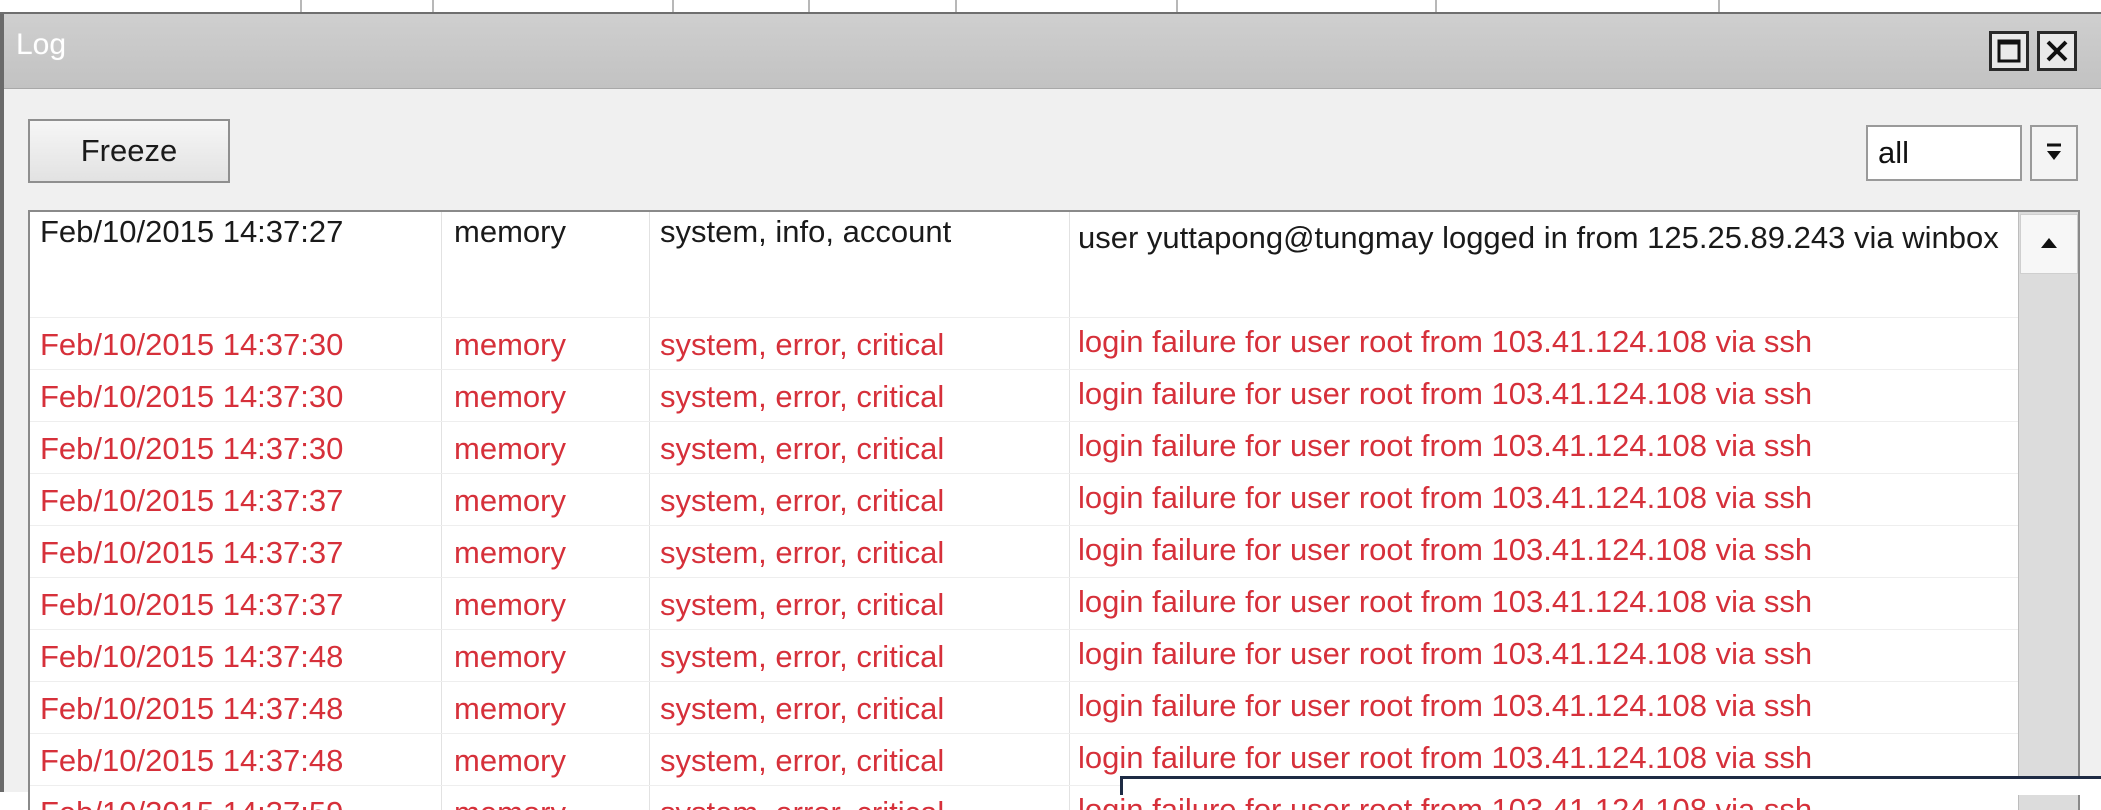  Describe the element at coordinates (236, 264) in the screenshot. I see `log-time-cell: Feb/10/2015 14:37:27` at that location.